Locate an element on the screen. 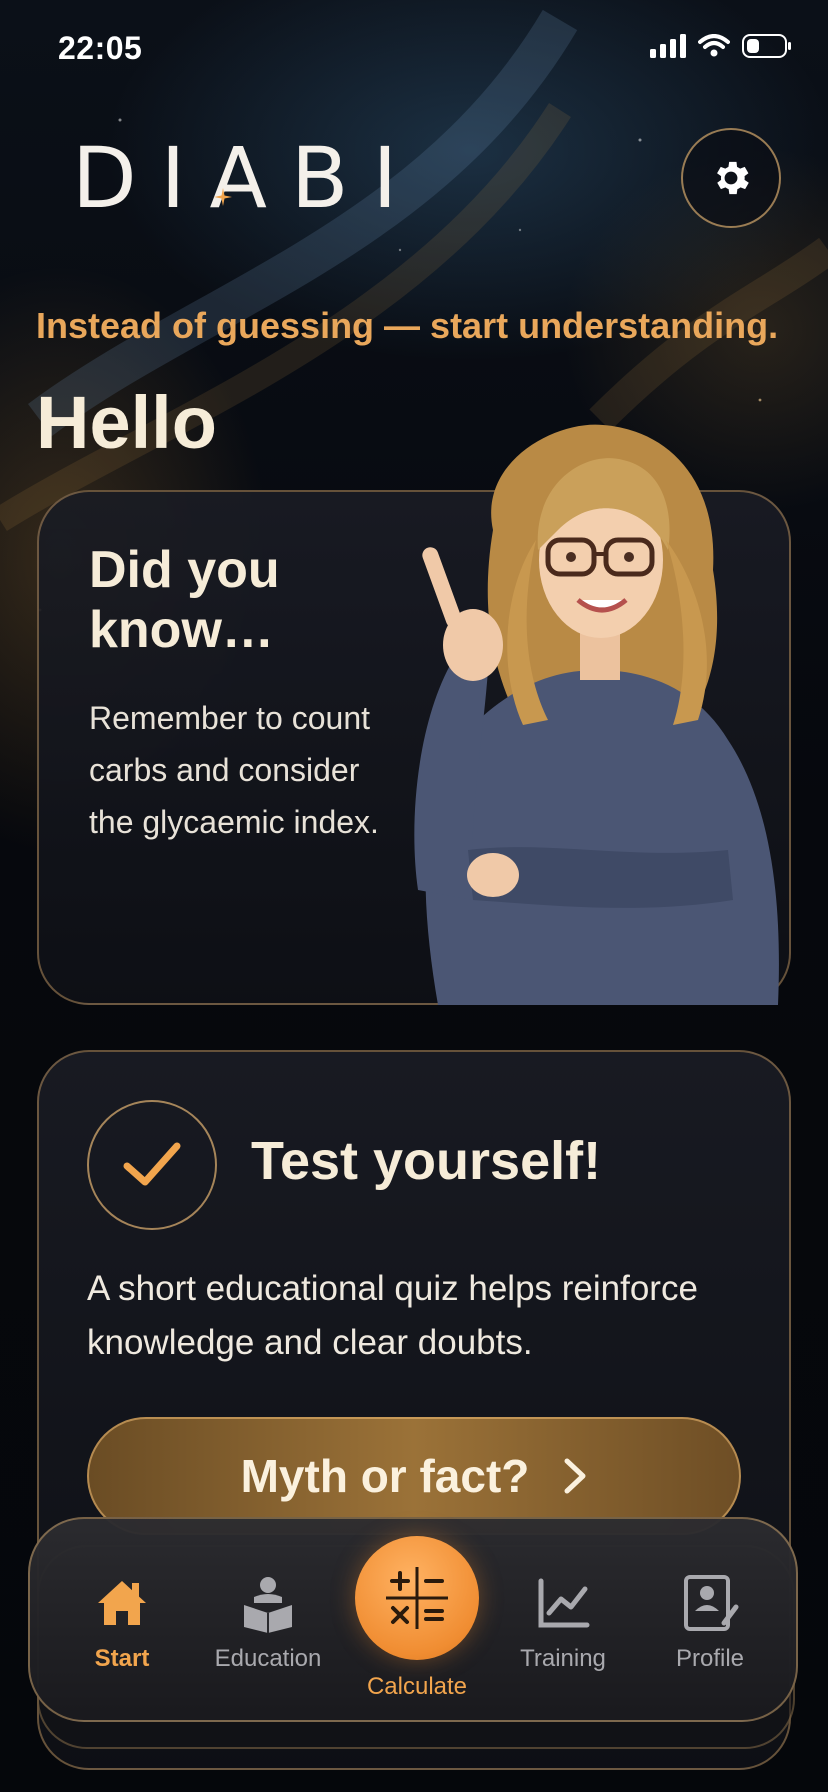  greeting: Hello is located at coordinates (126, 422).